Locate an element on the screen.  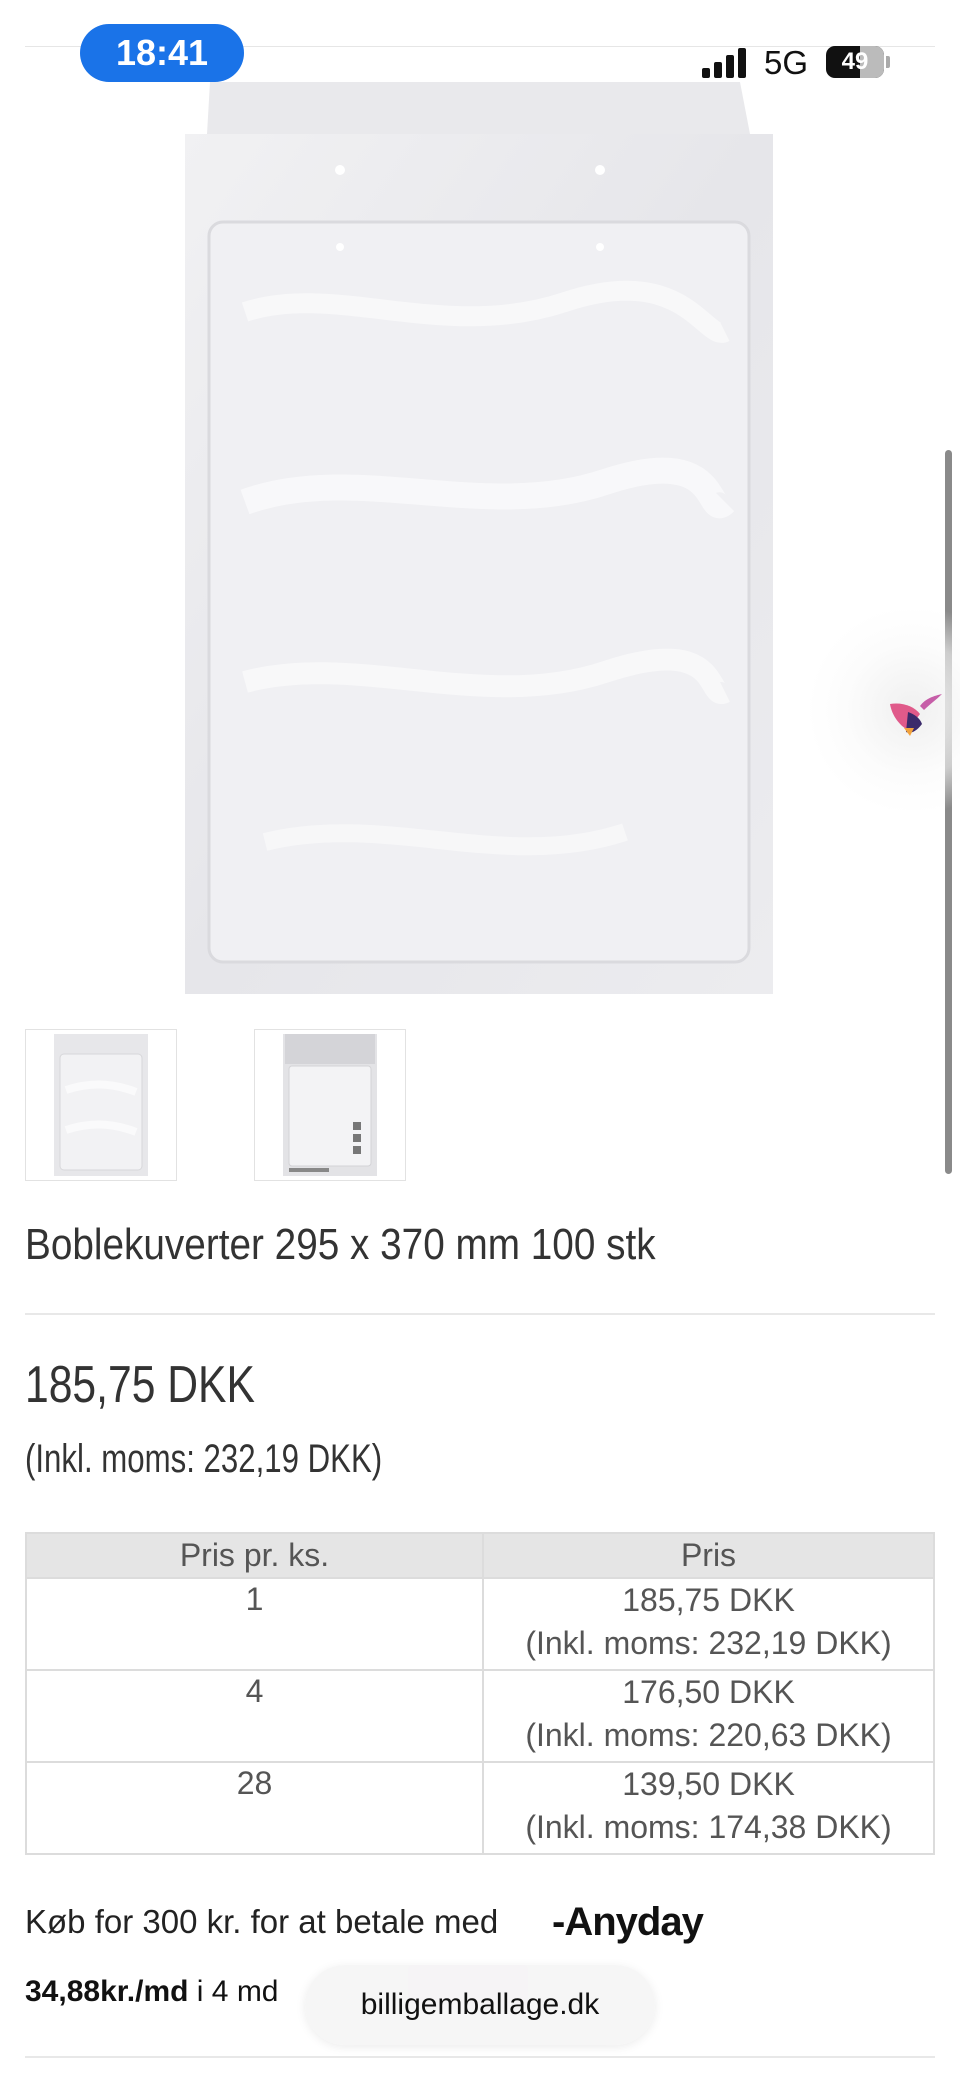
signal-icon is located at coordinates (725, 62).